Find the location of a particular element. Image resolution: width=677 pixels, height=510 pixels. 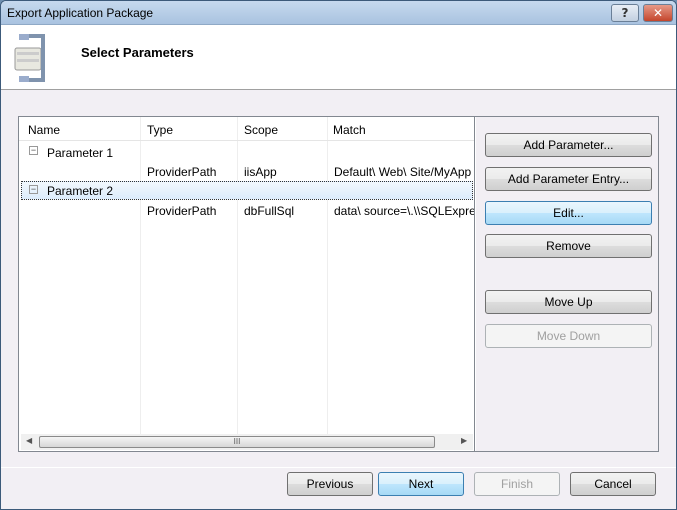

next-button: Next is located at coordinates (421, 484).